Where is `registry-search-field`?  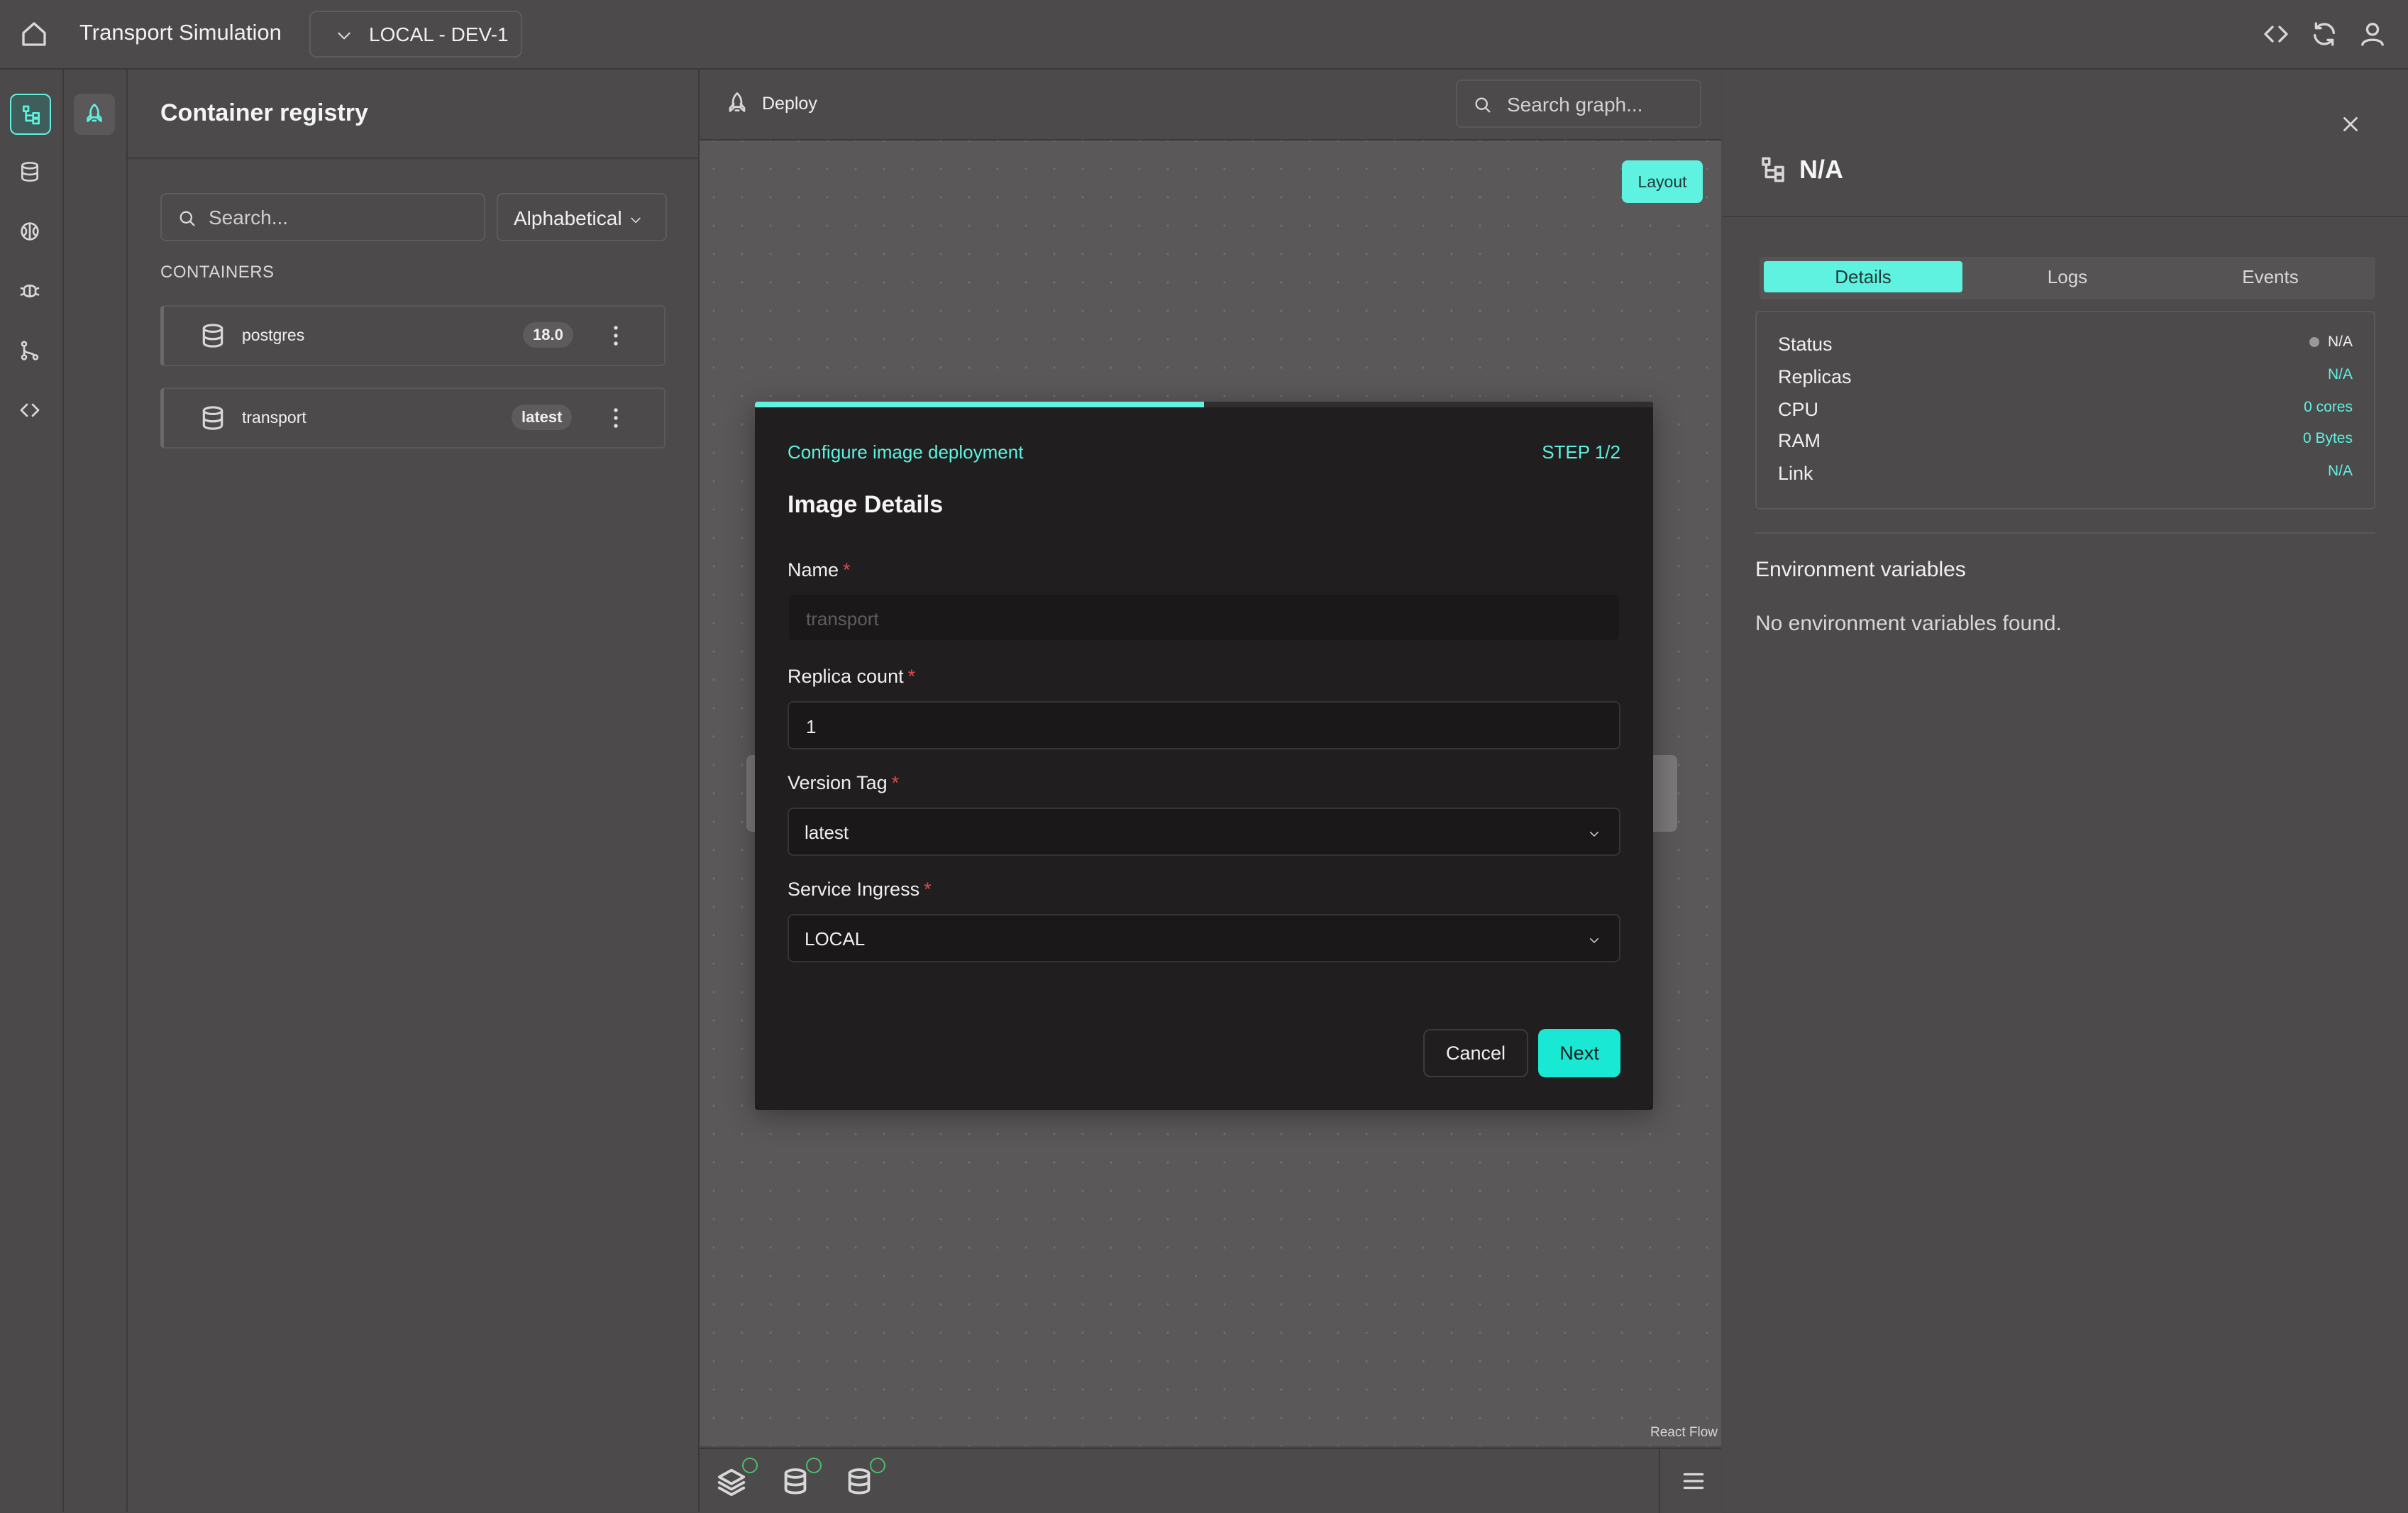
registry-search-field is located at coordinates (322, 217).